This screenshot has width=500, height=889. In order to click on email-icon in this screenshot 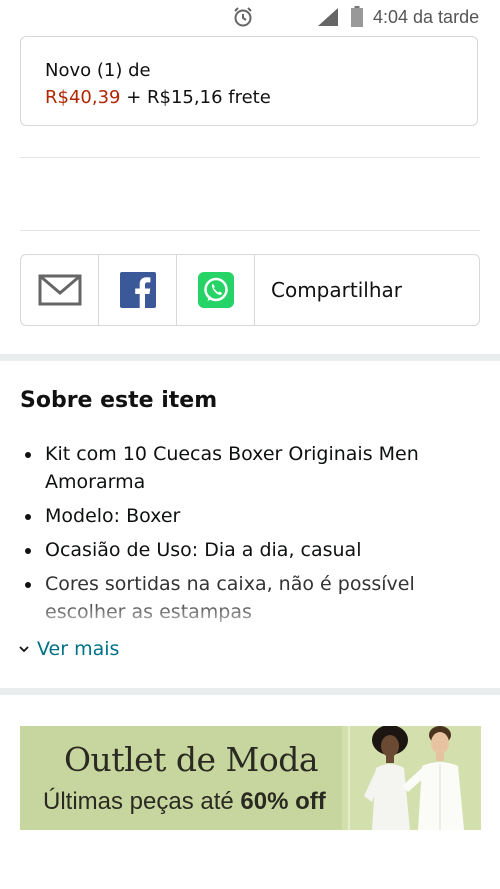, I will do `click(59, 290)`.